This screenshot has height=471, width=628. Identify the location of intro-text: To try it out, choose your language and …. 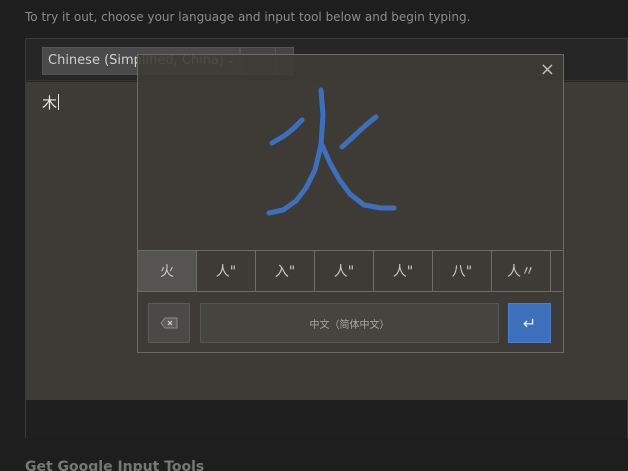
(248, 17).